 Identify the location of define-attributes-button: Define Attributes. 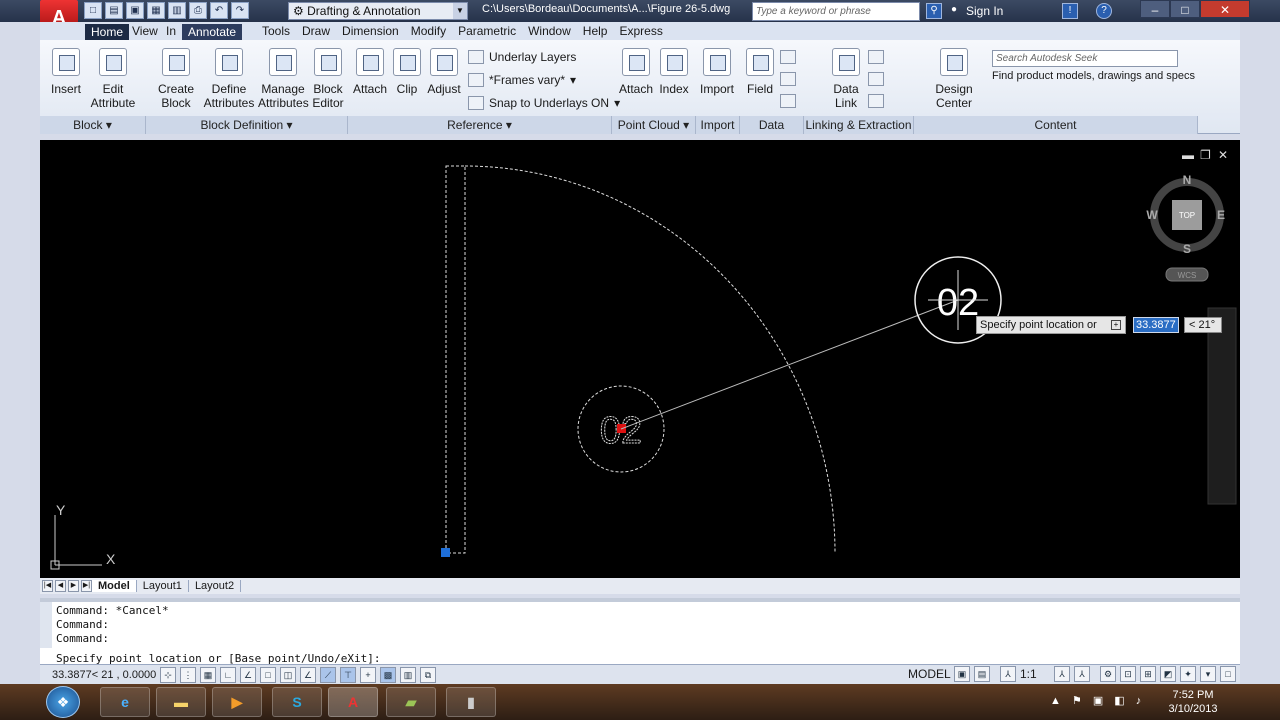
(229, 79).